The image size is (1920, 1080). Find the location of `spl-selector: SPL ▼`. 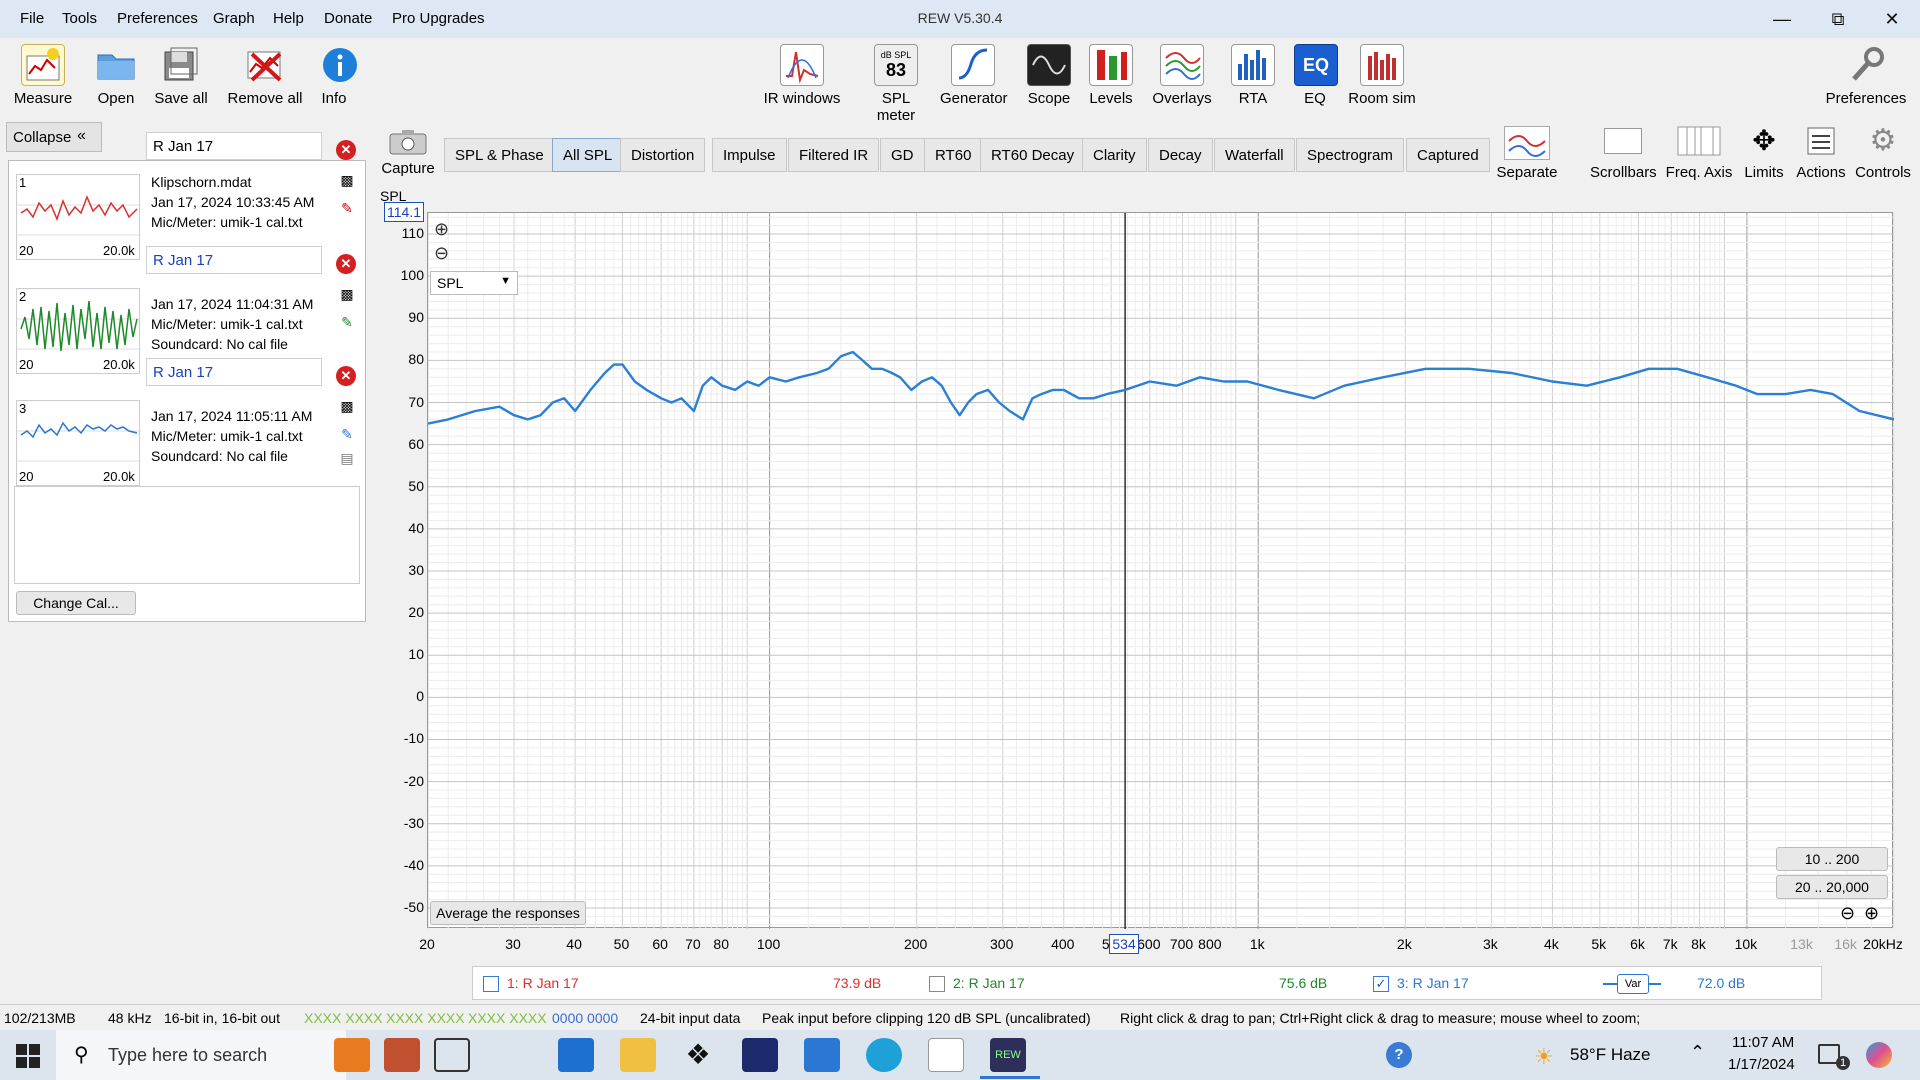

spl-selector: SPL ▼ is located at coordinates (474, 283).